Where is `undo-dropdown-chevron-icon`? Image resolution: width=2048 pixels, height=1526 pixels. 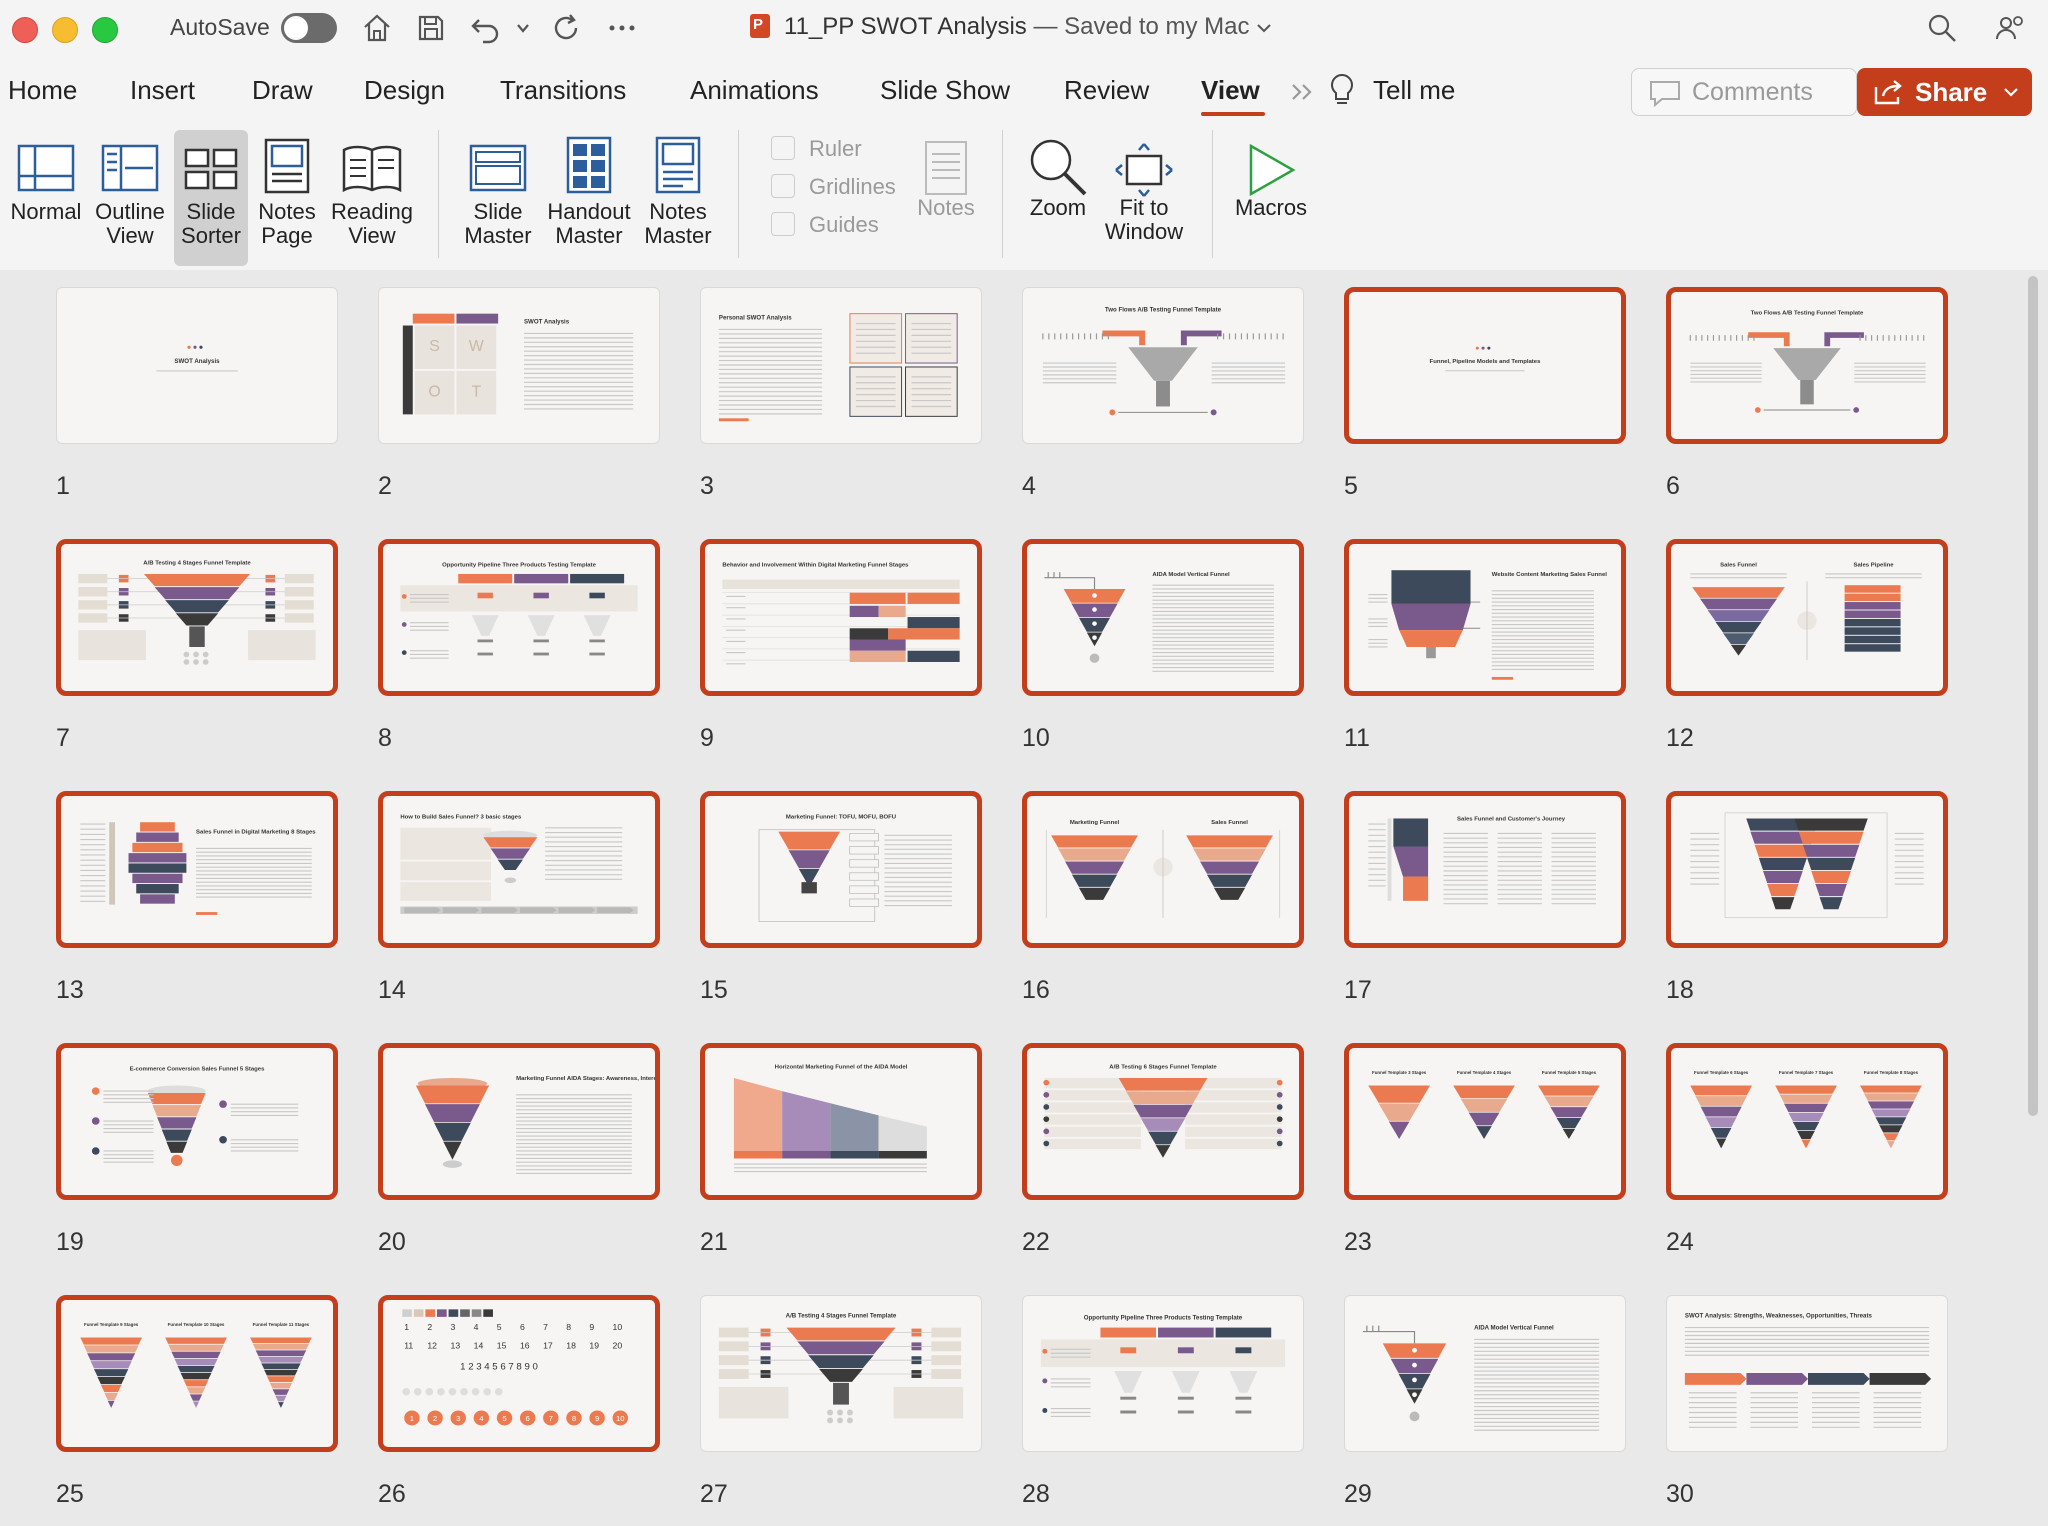 undo-dropdown-chevron-icon is located at coordinates (523, 28).